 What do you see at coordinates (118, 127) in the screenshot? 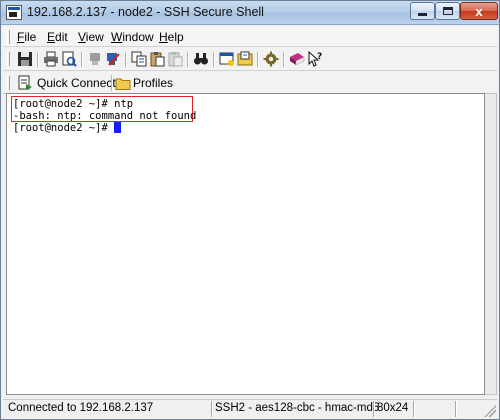
I see `terminal-cursor` at bounding box center [118, 127].